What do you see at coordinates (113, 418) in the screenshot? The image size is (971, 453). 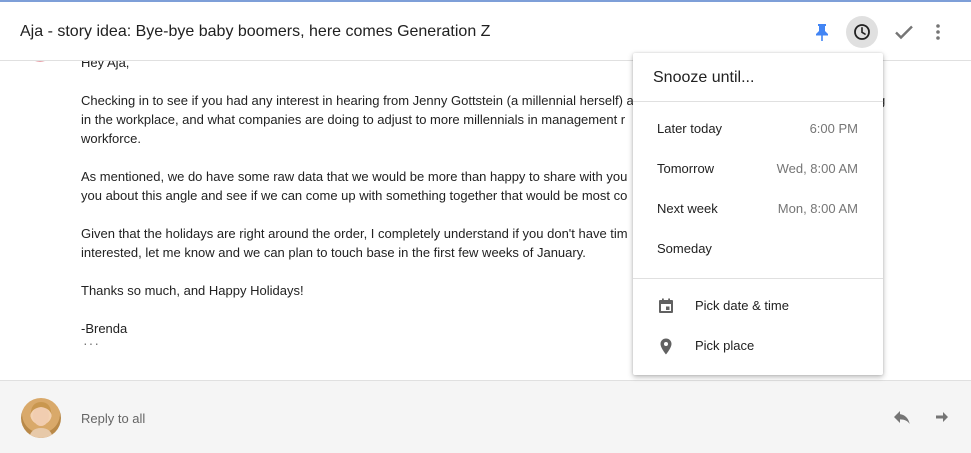 I see `reply-to-all-input: Reply to all` at bounding box center [113, 418].